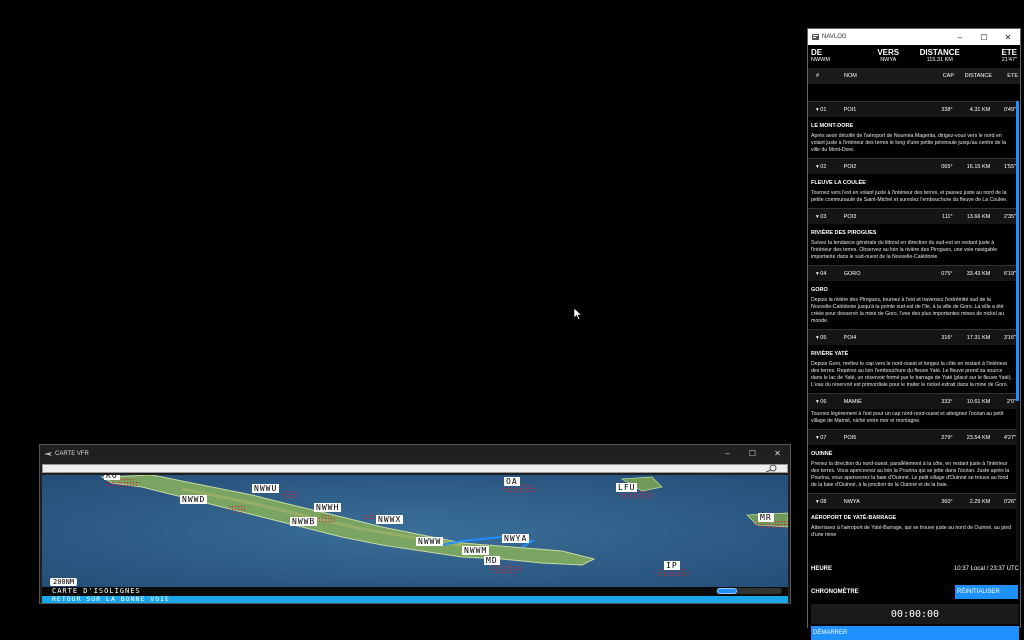  I want to click on map-label-mr: MR, so click(766, 517).